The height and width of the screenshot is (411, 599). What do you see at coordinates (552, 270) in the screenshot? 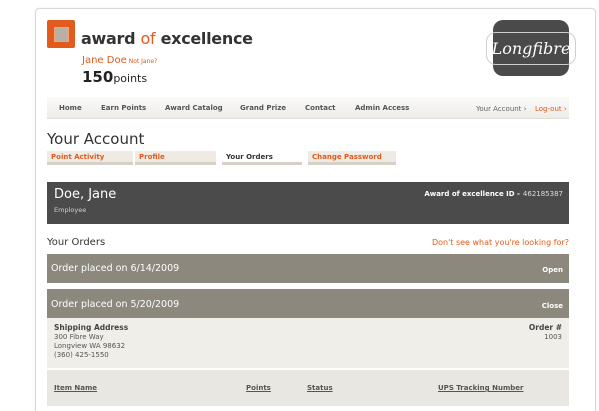
I see `order-open-button: Open` at bounding box center [552, 270].